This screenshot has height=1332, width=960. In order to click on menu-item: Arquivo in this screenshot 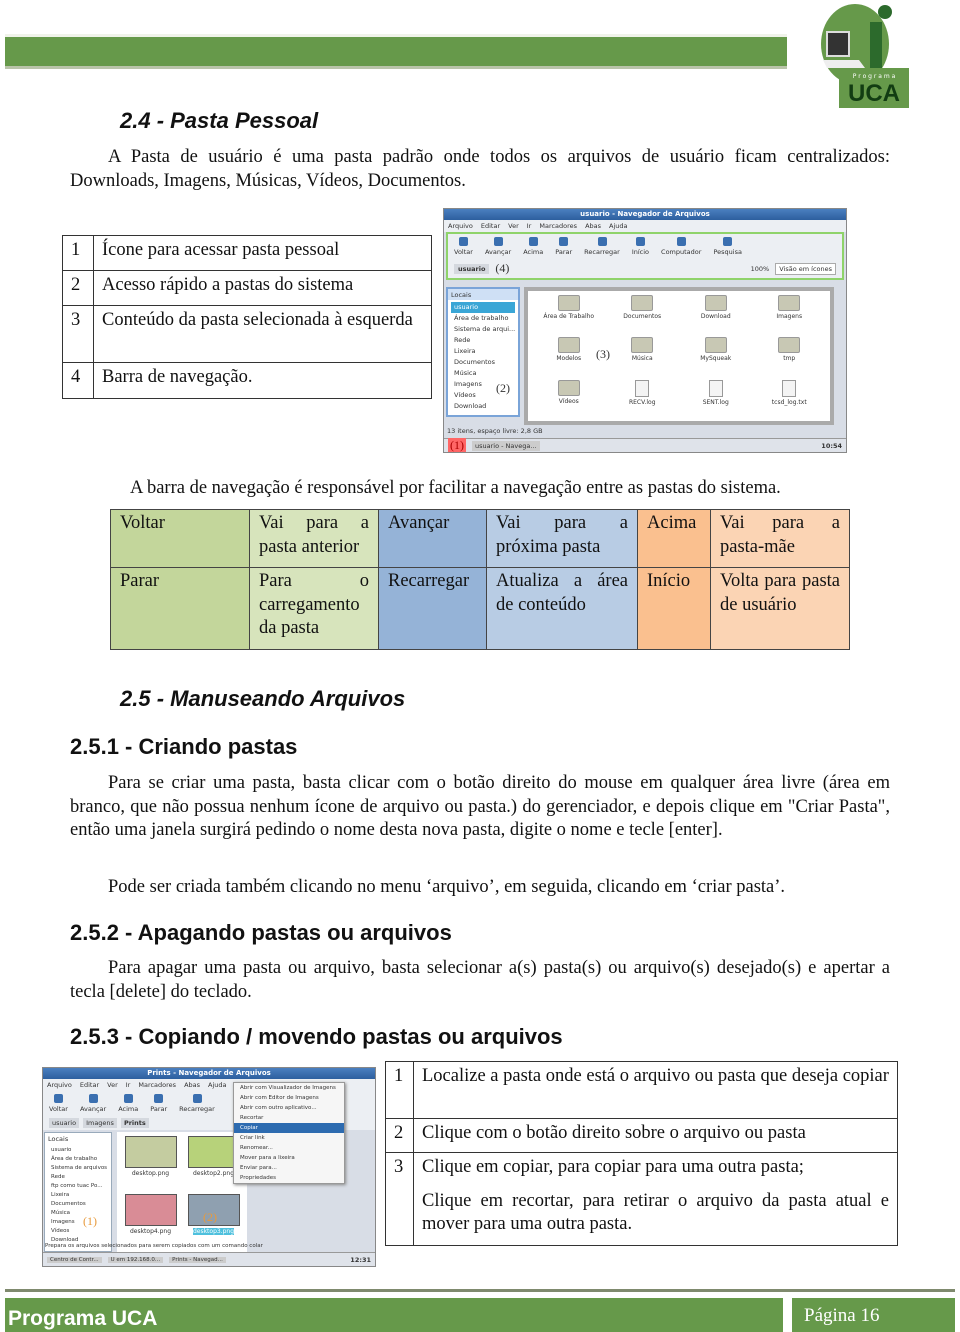, I will do `click(460, 226)`.